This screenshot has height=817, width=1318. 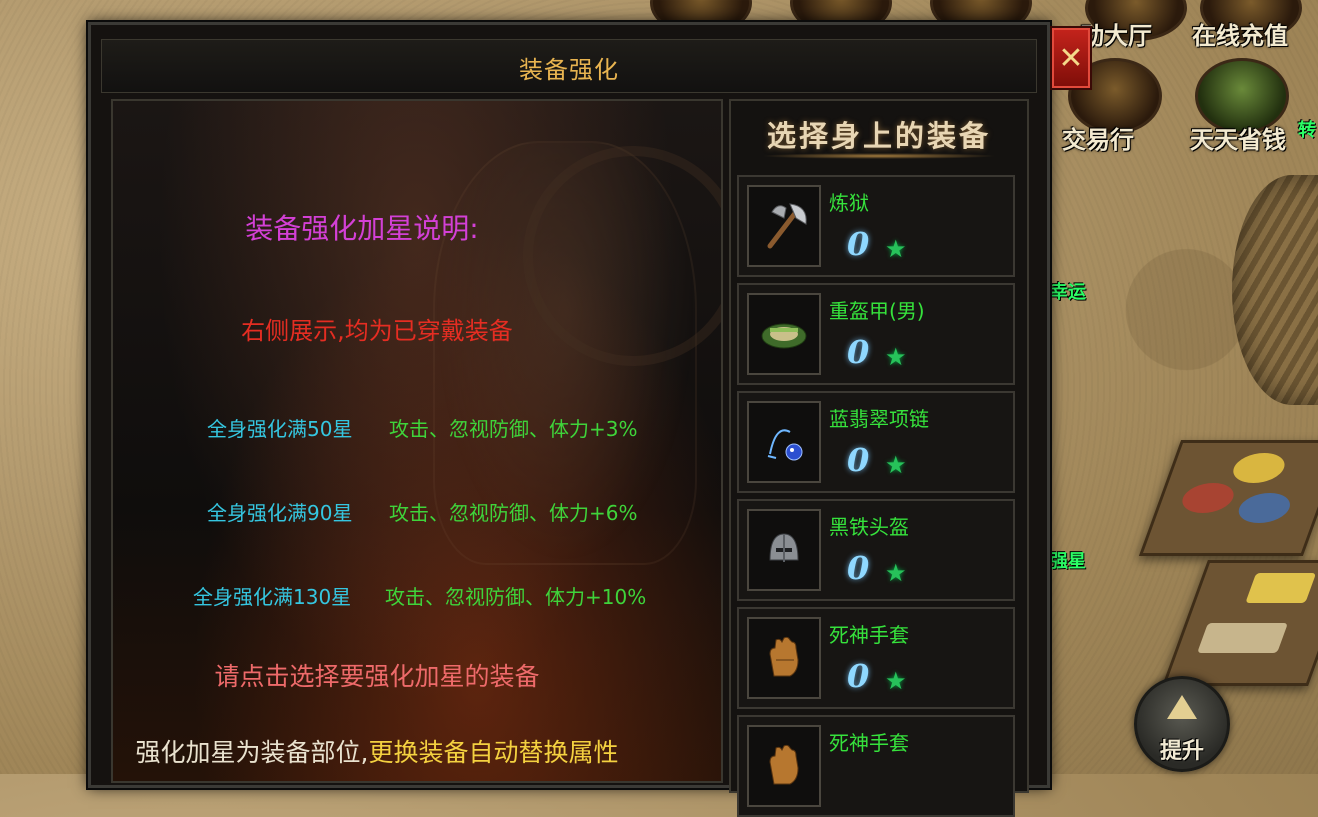 What do you see at coordinates (1307, 130) in the screenshot?
I see `side-text-transfer: 转` at bounding box center [1307, 130].